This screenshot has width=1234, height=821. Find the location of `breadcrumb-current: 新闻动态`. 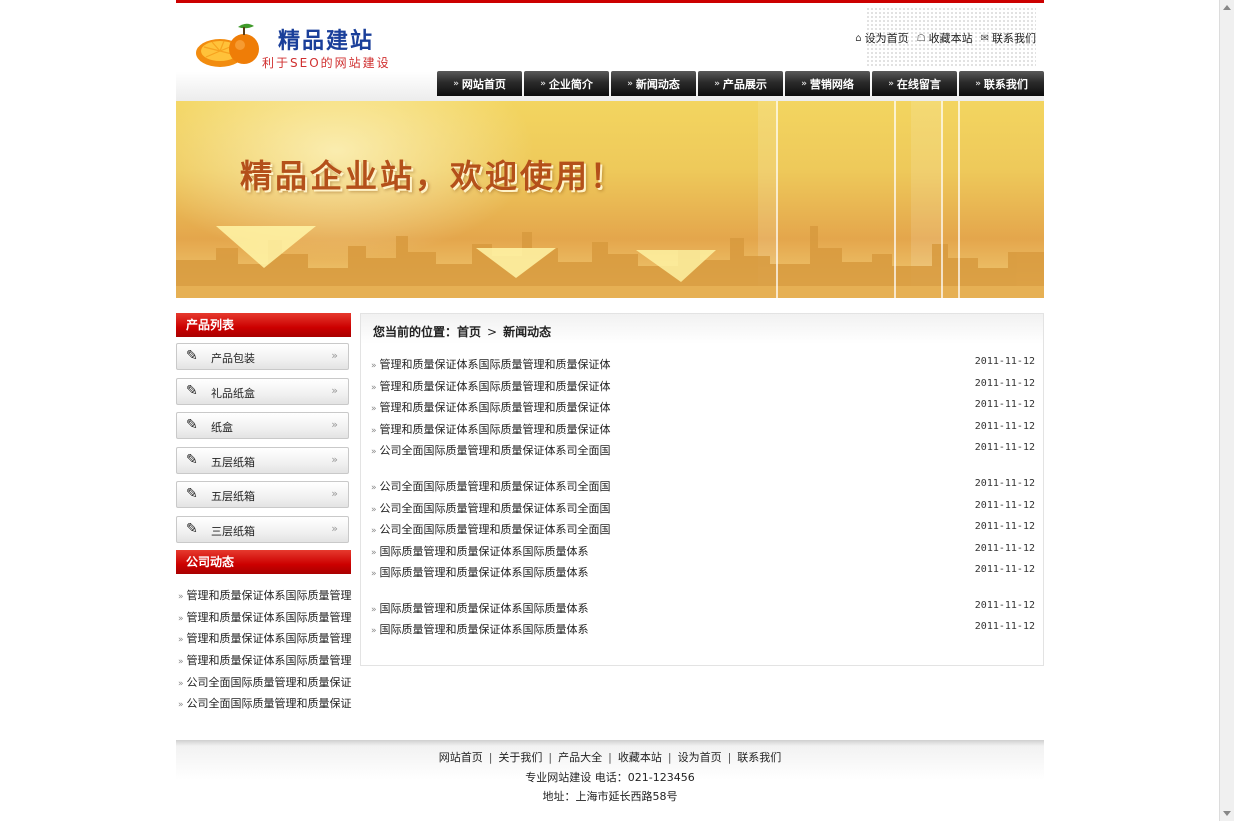

breadcrumb-current: 新闻动态 is located at coordinates (527, 332).